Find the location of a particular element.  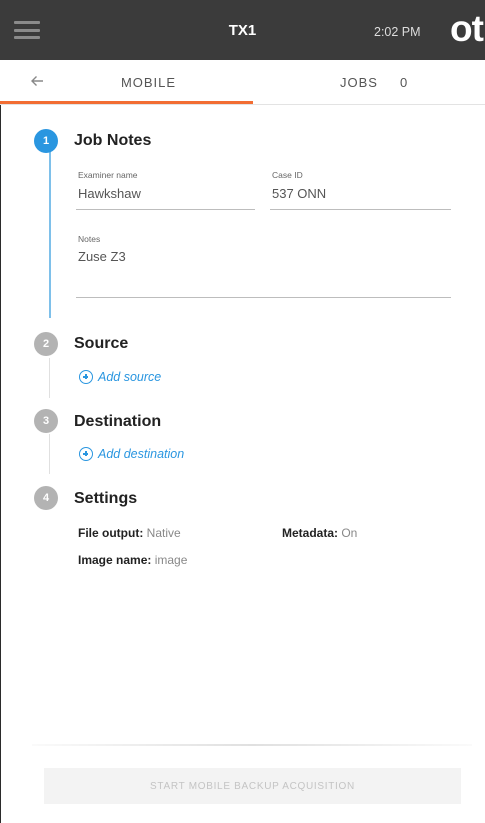

jobs-count-badge: 0 is located at coordinates (404, 82).